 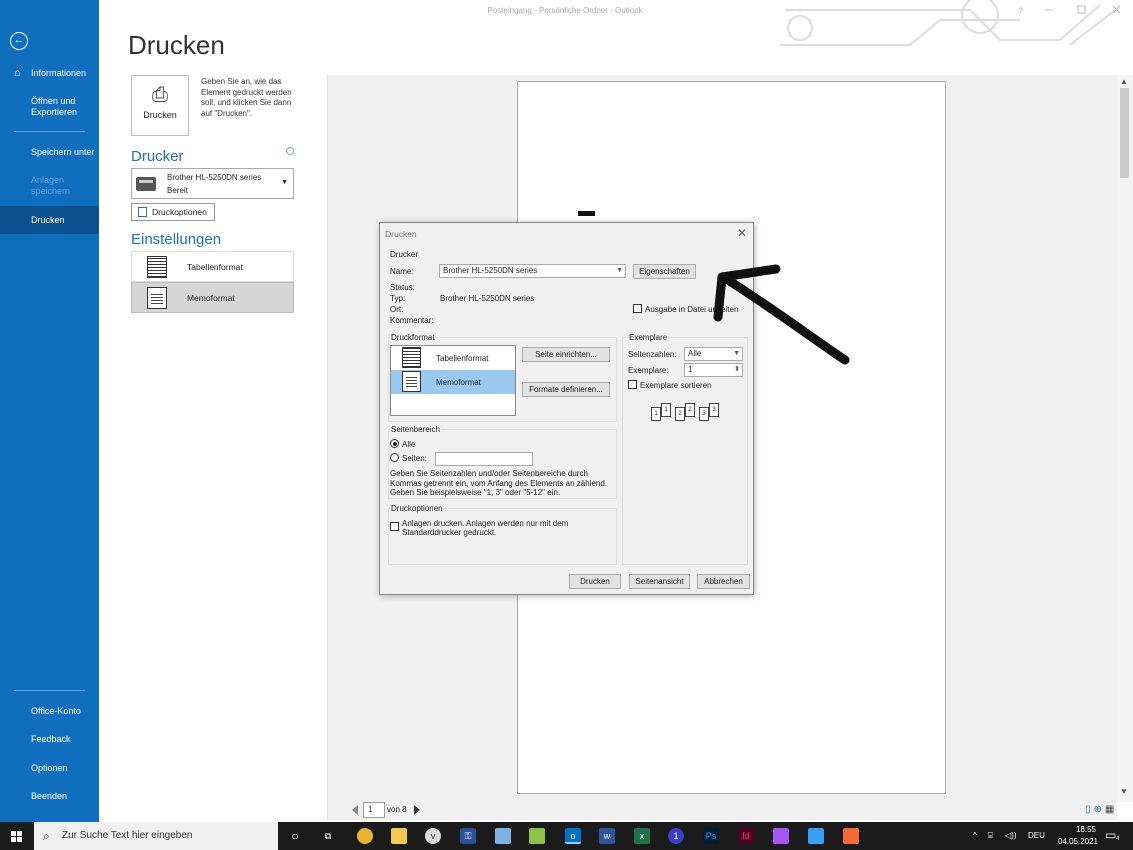 I want to click on nav-item-anlagen-speichern: Anlagen speichern, so click(x=49, y=186).